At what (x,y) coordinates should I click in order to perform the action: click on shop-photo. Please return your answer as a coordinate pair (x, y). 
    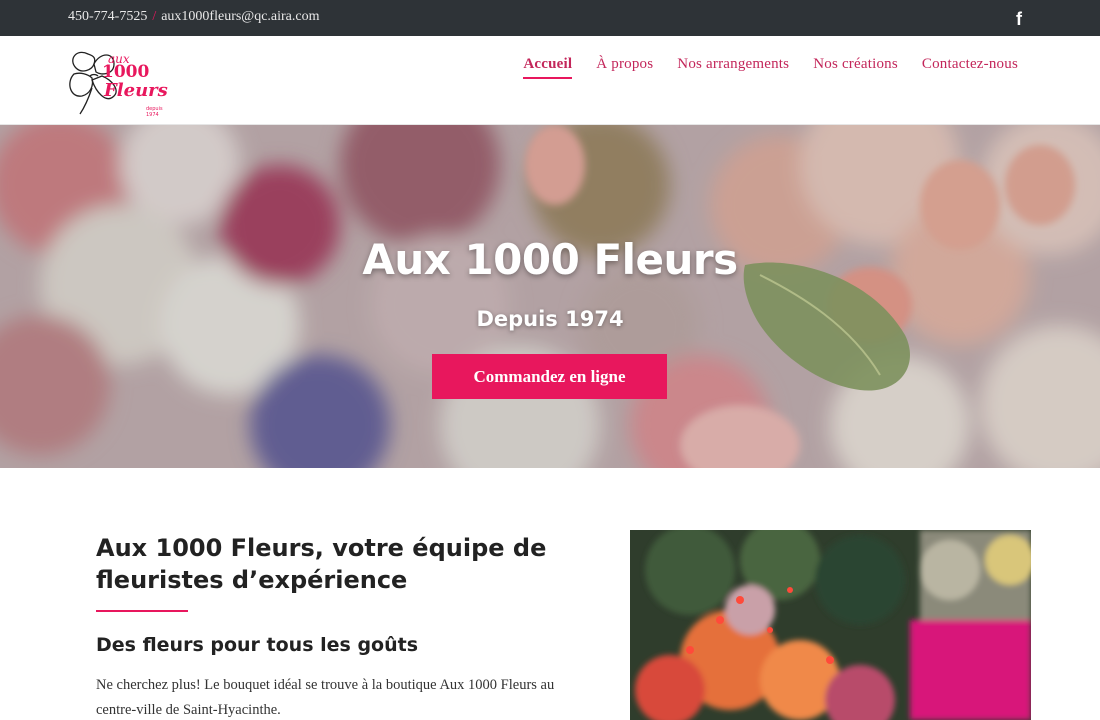
    Looking at the image, I should click on (830, 625).